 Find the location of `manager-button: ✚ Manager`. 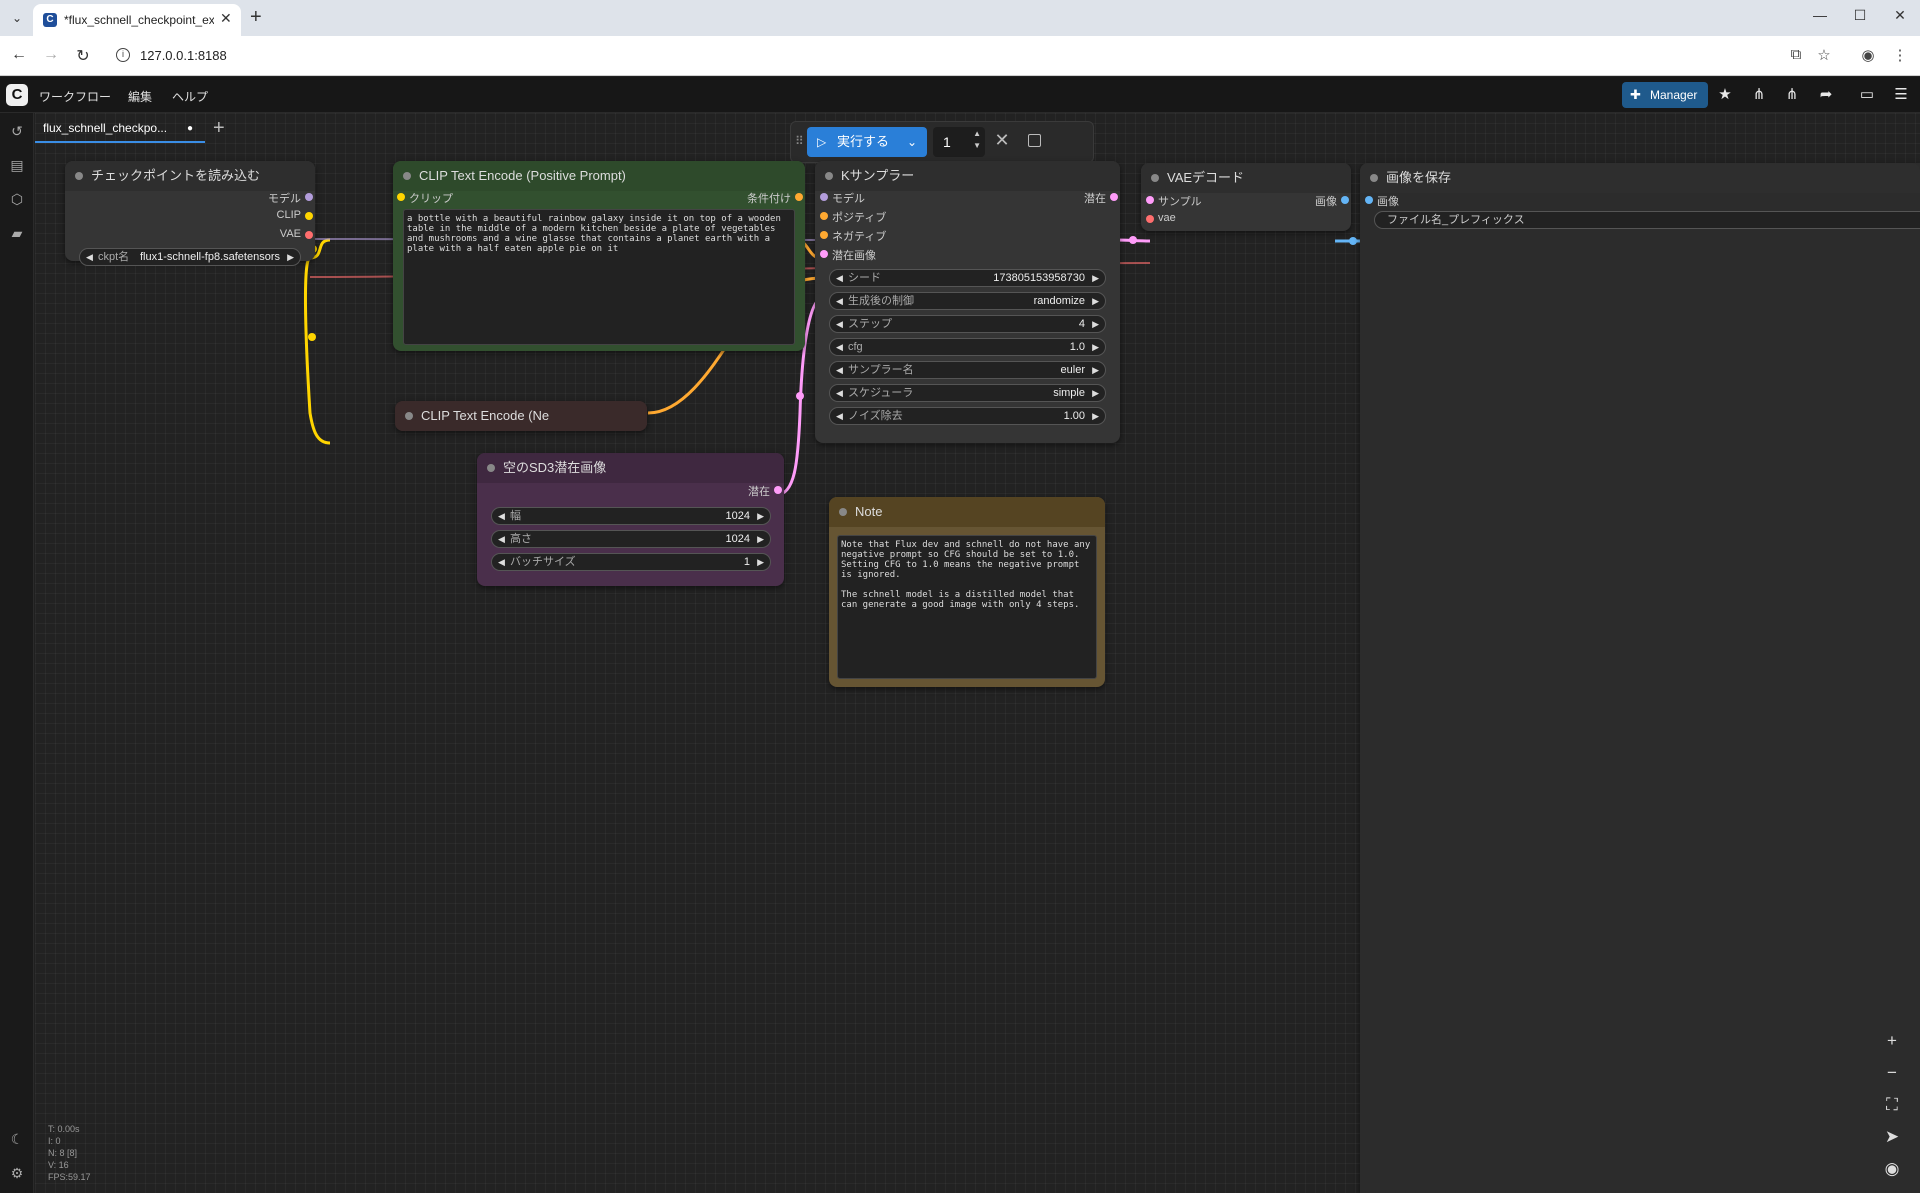

manager-button: ✚ Manager is located at coordinates (1665, 95).